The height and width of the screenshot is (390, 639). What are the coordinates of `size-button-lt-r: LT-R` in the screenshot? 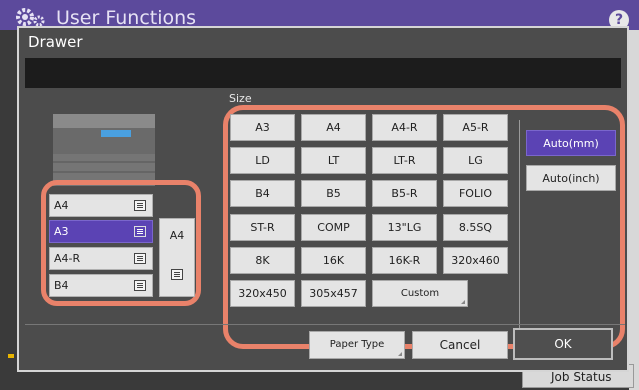 It's located at (404, 160).